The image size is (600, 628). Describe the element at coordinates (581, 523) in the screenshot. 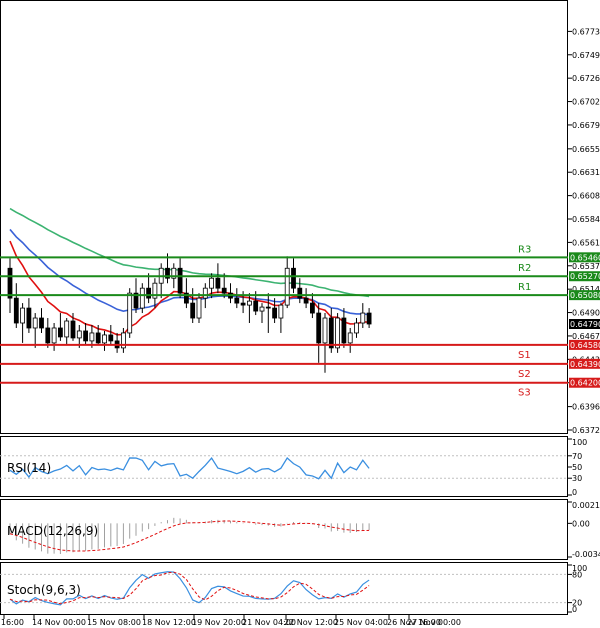

I see `y-tick-label: 0.00` at that location.